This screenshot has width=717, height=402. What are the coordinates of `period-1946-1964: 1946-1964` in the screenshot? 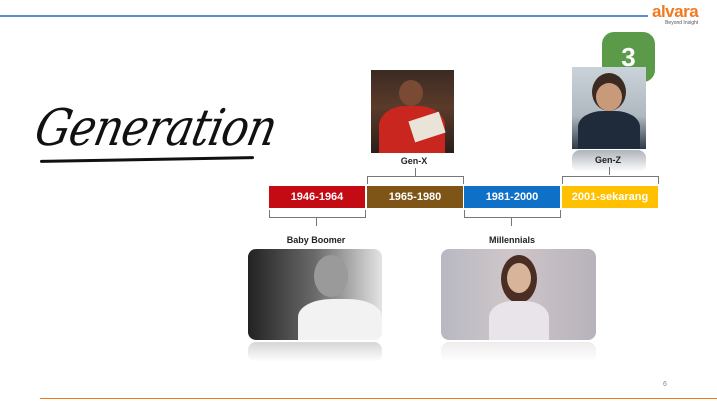 It's located at (317, 197).